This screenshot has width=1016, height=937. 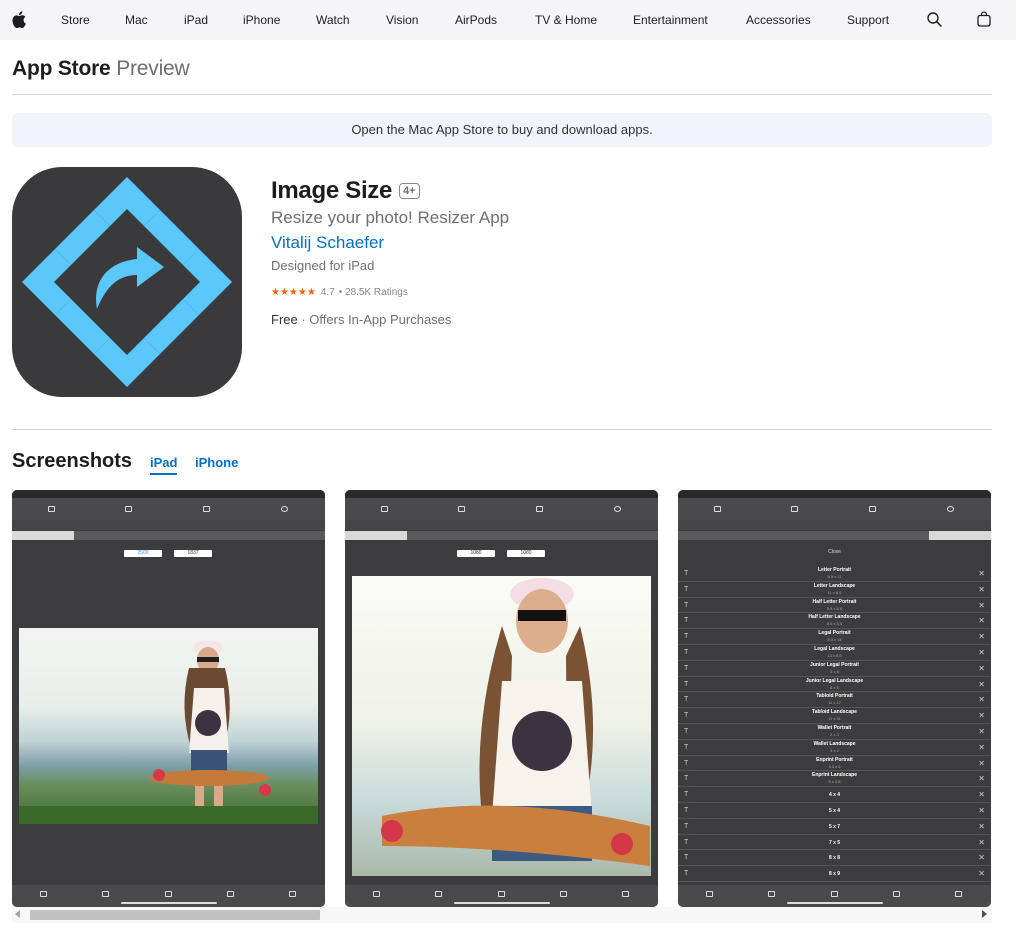 What do you see at coordinates (872, 509) in the screenshot?
I see `camera-icon` at bounding box center [872, 509].